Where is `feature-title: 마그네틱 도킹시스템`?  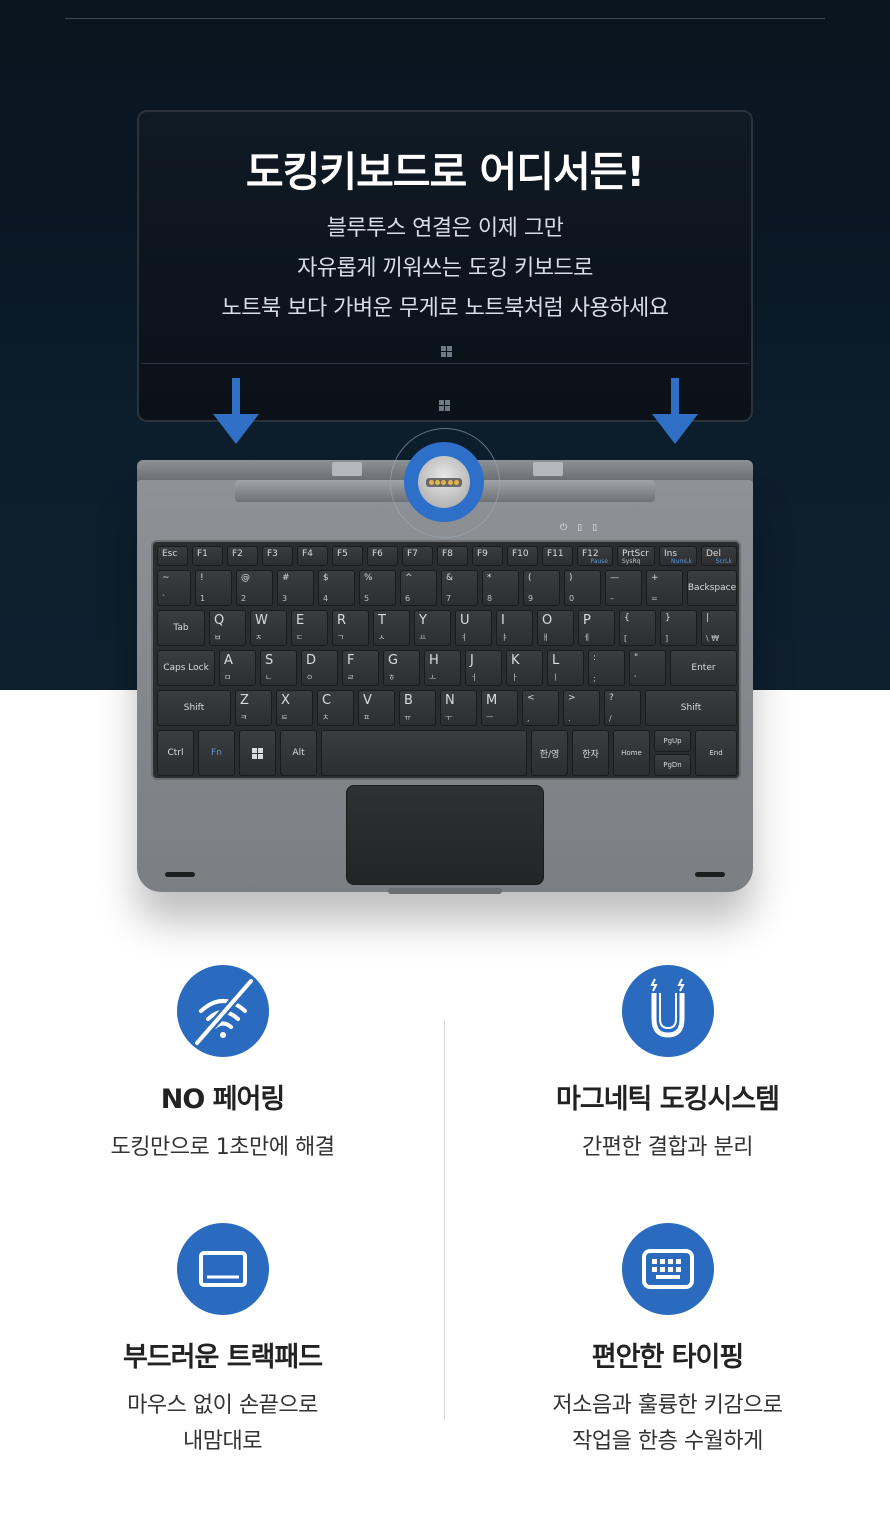
feature-title: 마그네틱 도킹시스템 is located at coordinates (668, 1099).